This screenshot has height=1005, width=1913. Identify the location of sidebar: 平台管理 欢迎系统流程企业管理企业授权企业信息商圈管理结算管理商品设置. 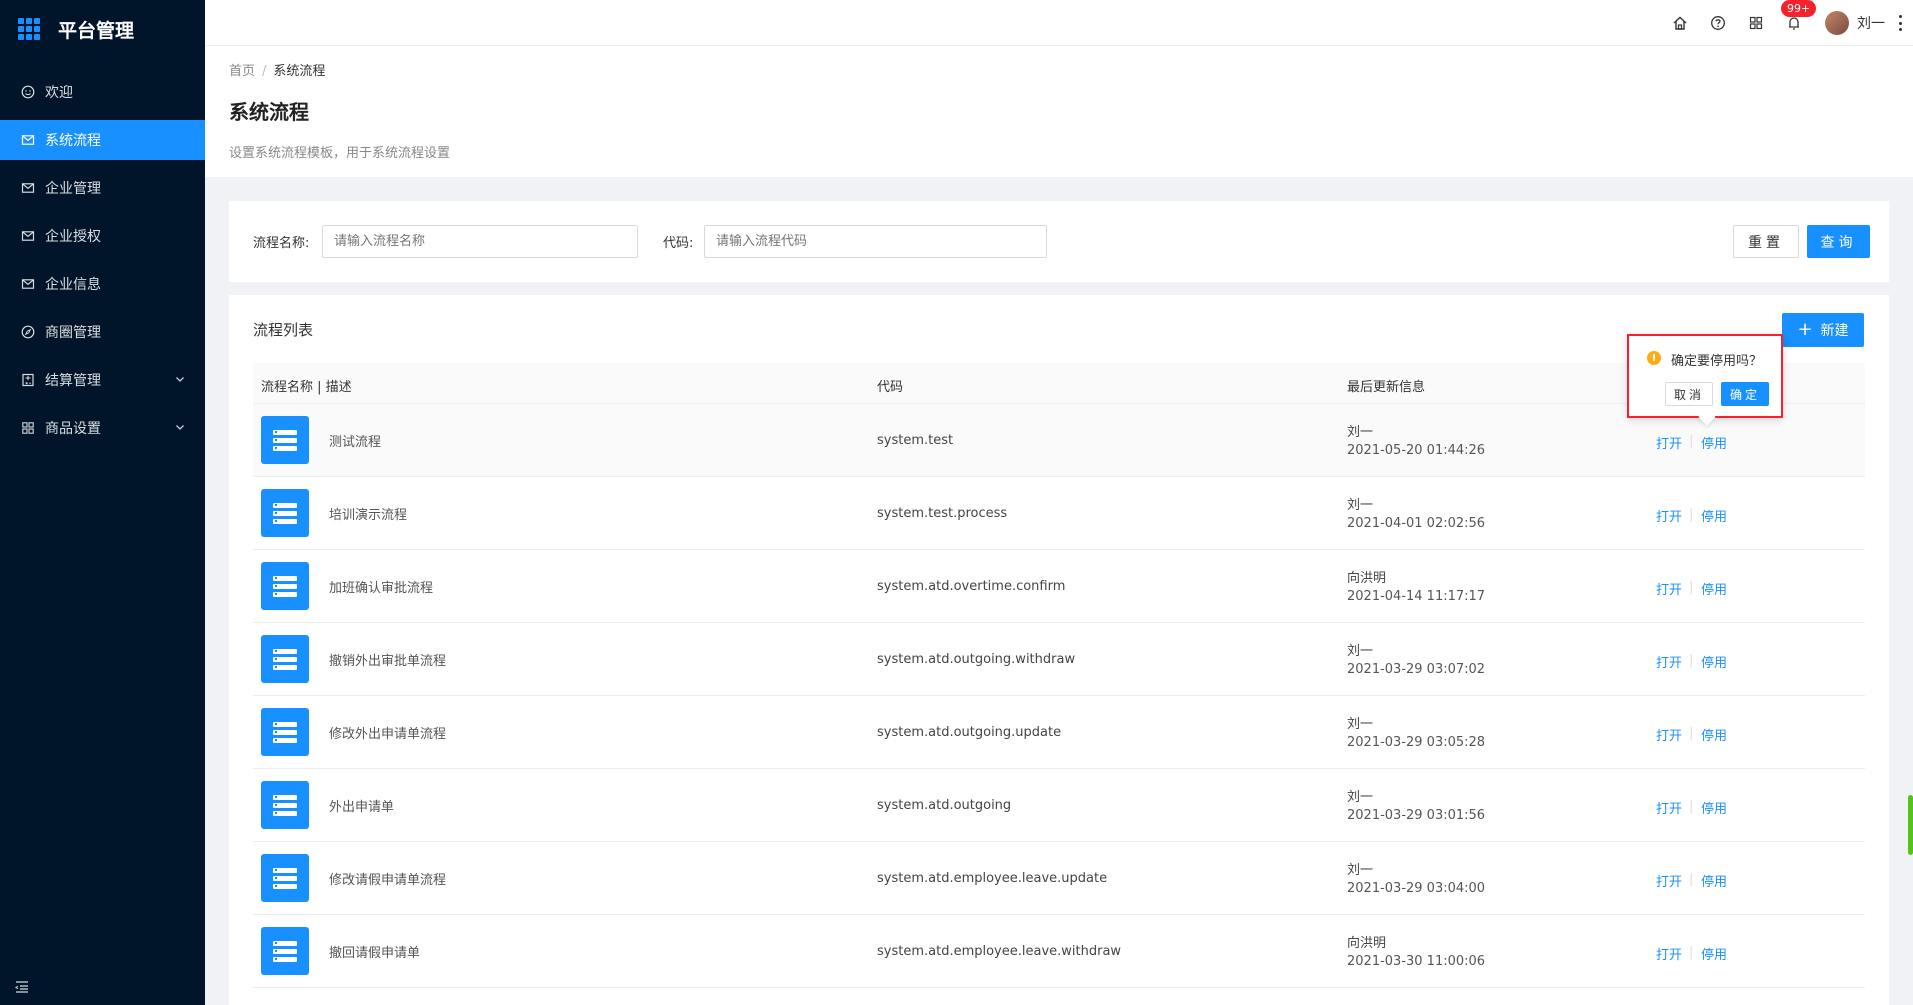
(102, 502).